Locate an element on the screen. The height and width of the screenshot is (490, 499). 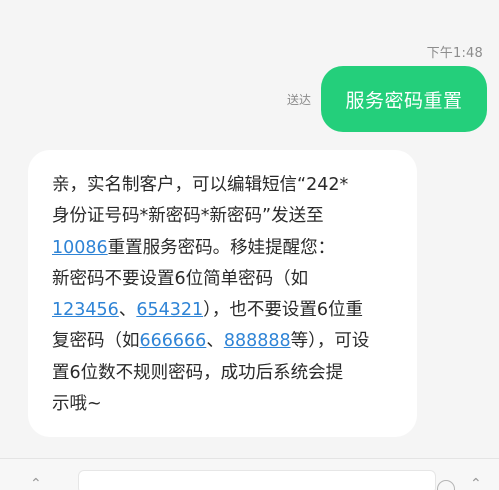
chevron-up-icon: ⌃ is located at coordinates (36, 483).